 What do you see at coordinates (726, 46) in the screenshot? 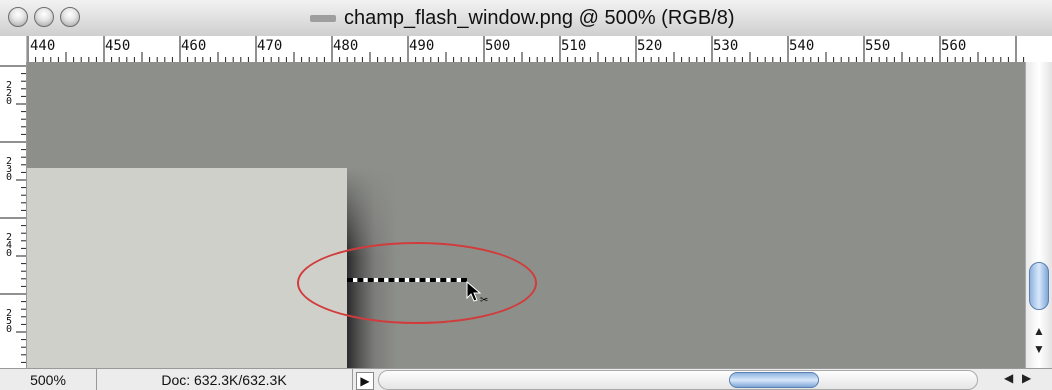
I see `ruler-label-h: 530` at bounding box center [726, 46].